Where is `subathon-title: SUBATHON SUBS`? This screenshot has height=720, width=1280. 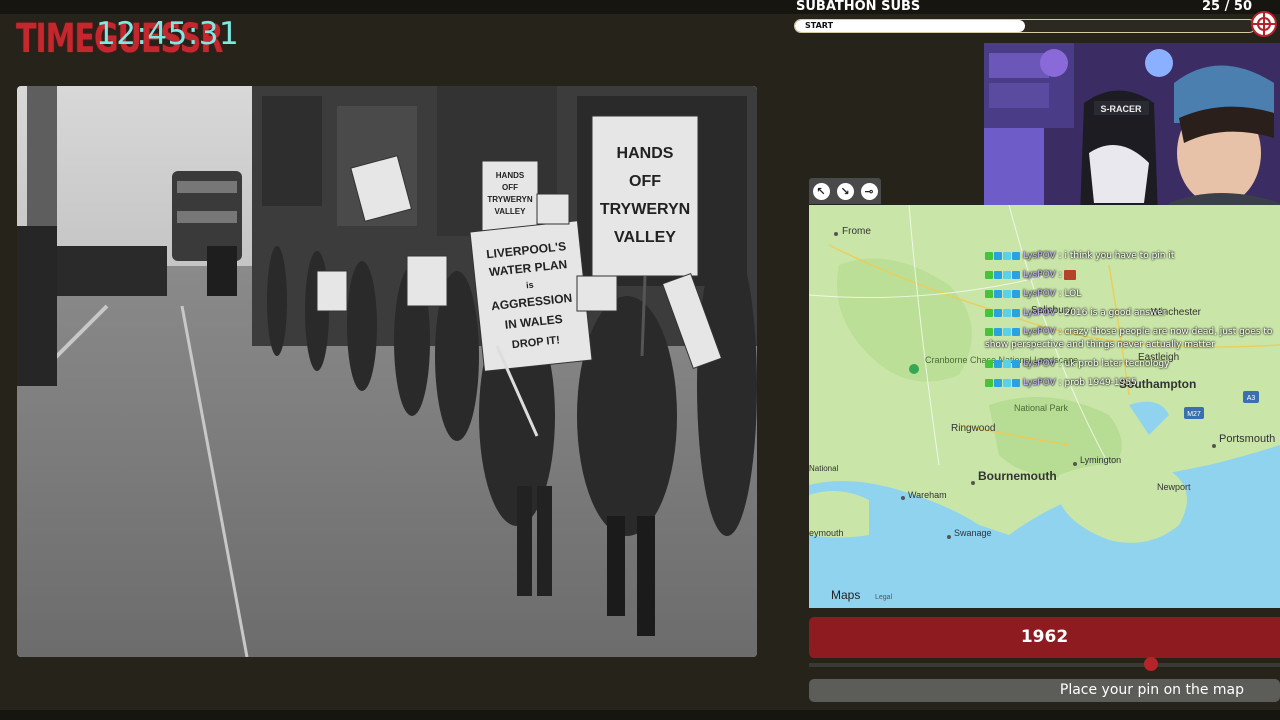 subathon-title: SUBATHON SUBS is located at coordinates (858, 7).